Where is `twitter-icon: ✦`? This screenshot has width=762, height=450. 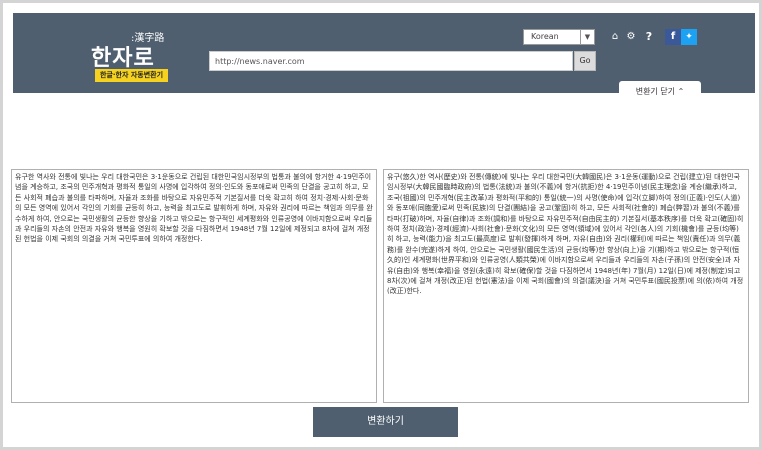 twitter-icon: ✦ is located at coordinates (689, 37).